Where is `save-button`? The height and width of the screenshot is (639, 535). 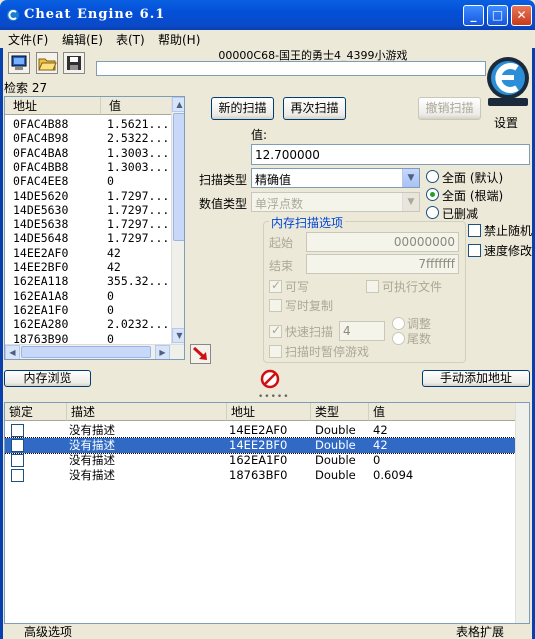
save-button is located at coordinates (74, 63).